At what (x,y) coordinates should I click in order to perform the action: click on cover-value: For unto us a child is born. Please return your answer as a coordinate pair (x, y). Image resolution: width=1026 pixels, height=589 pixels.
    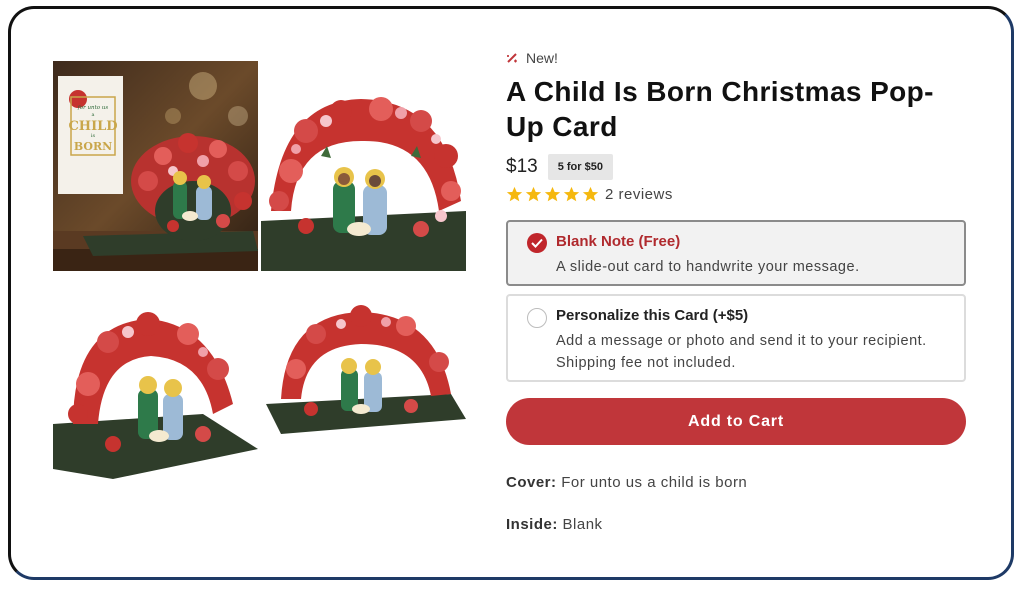
    Looking at the image, I should click on (654, 482).